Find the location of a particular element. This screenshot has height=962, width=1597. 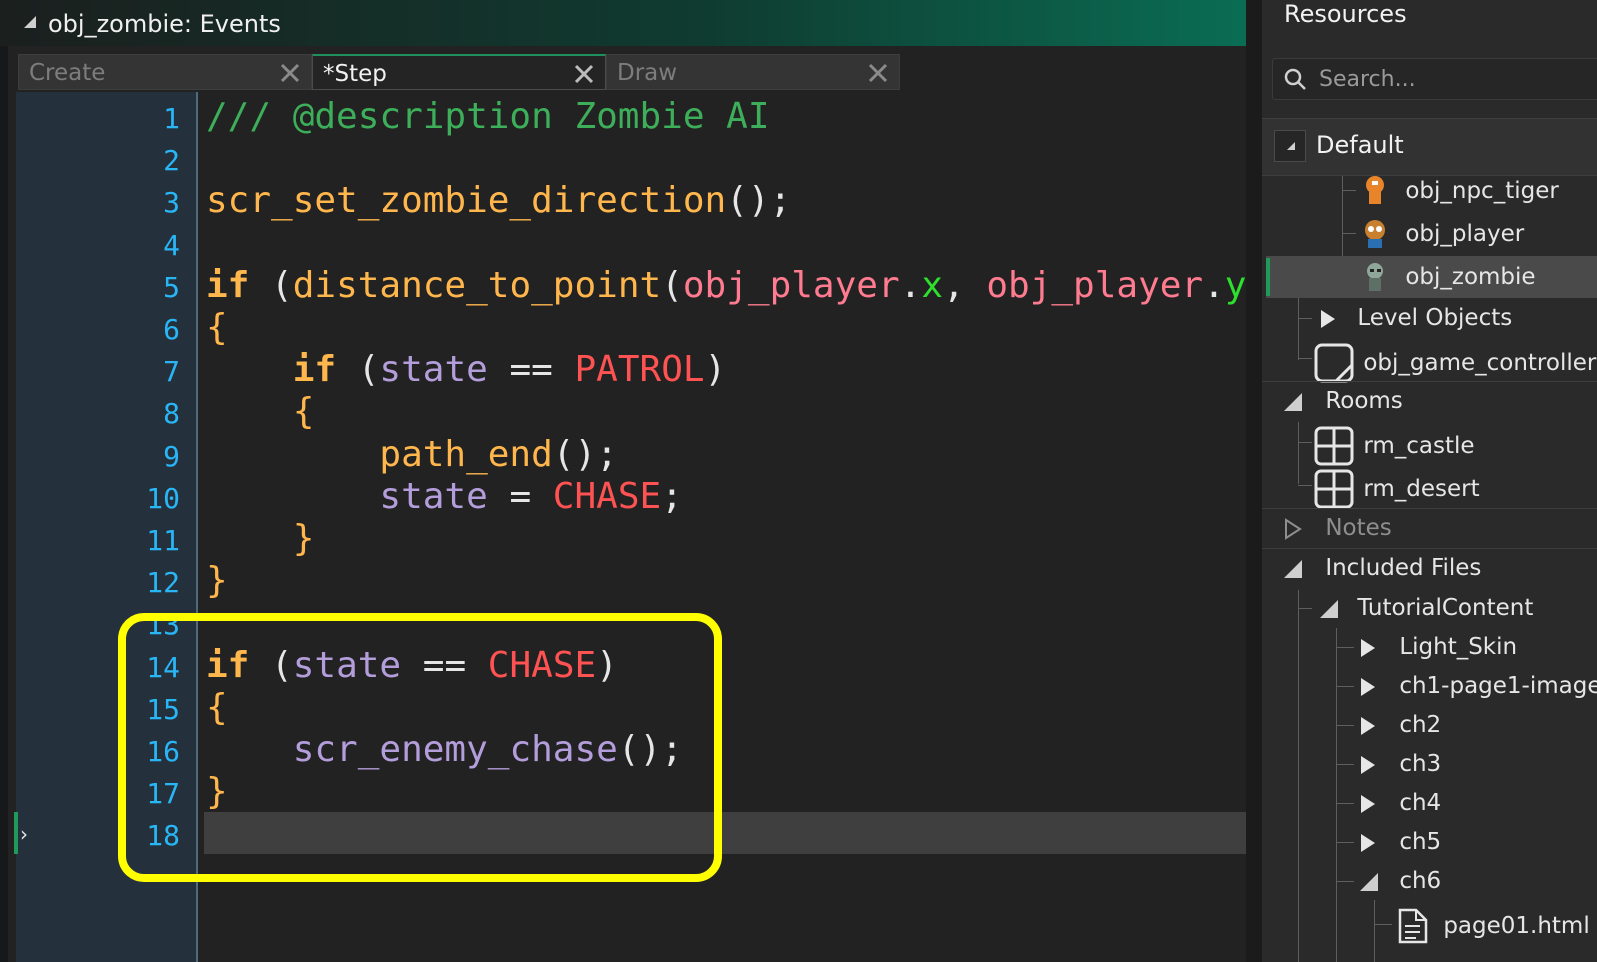

tree-item-label: ch6 is located at coordinates (1420, 881).